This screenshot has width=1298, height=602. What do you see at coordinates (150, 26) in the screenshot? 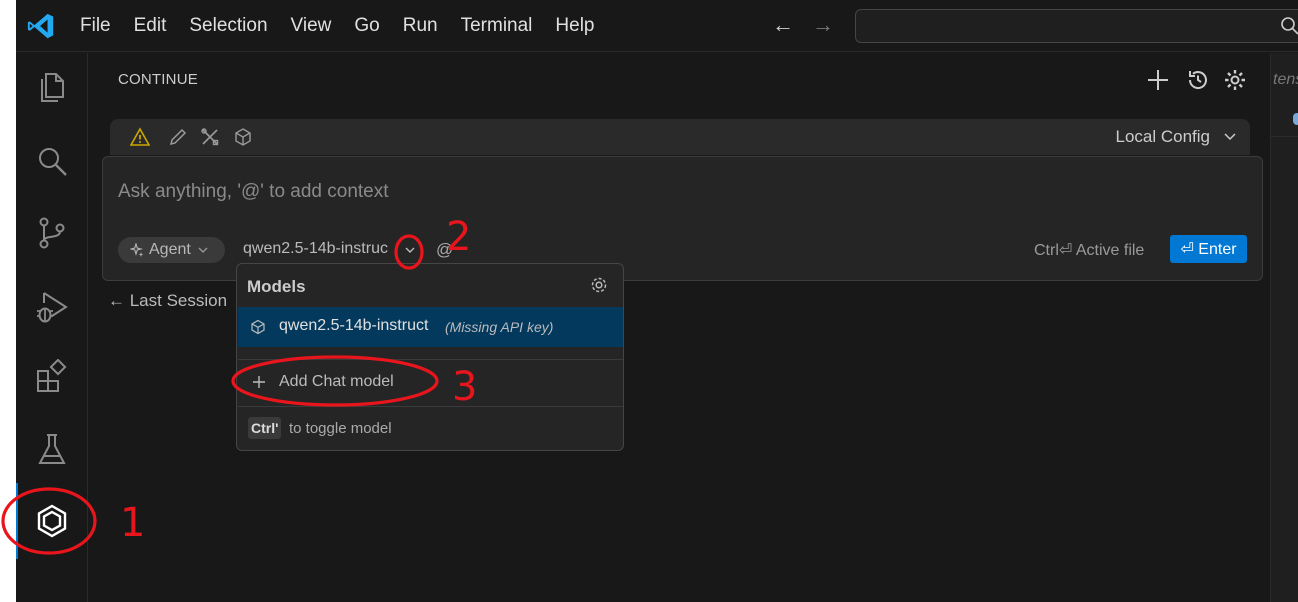
I see `menu-edit: Edit` at bounding box center [150, 26].